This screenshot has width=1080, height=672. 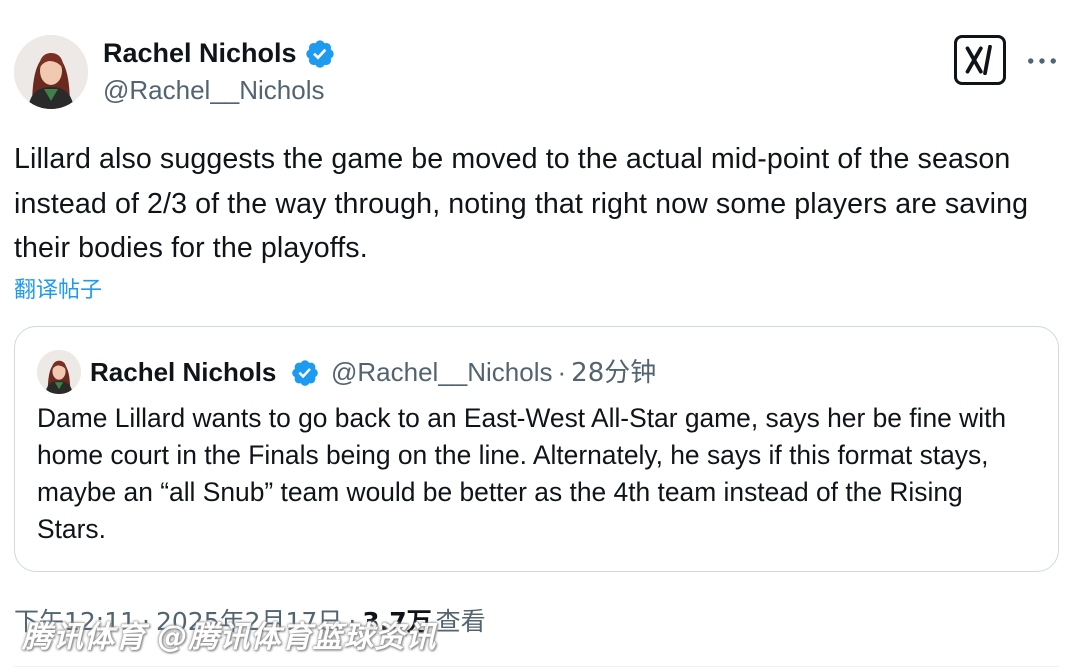 I want to click on quoted-author-name: Rachel Nichols, so click(x=183, y=372).